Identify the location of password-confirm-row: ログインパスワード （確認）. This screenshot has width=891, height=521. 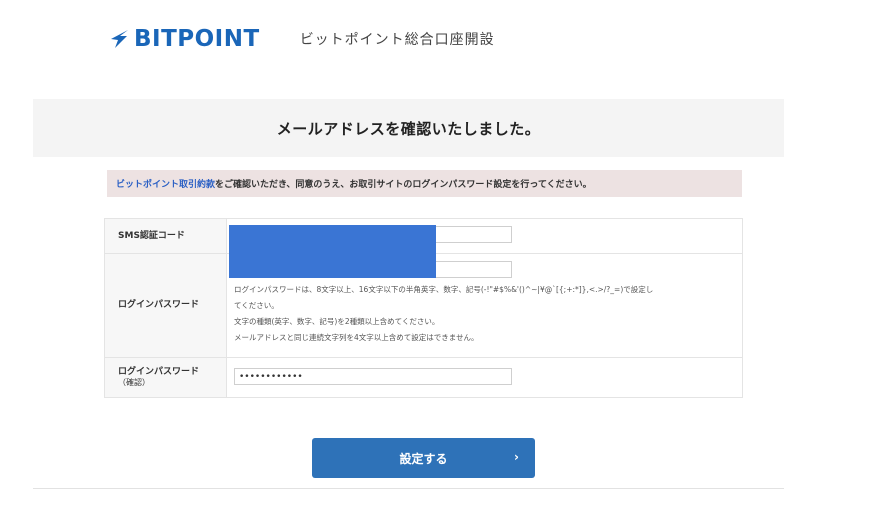
(423, 377).